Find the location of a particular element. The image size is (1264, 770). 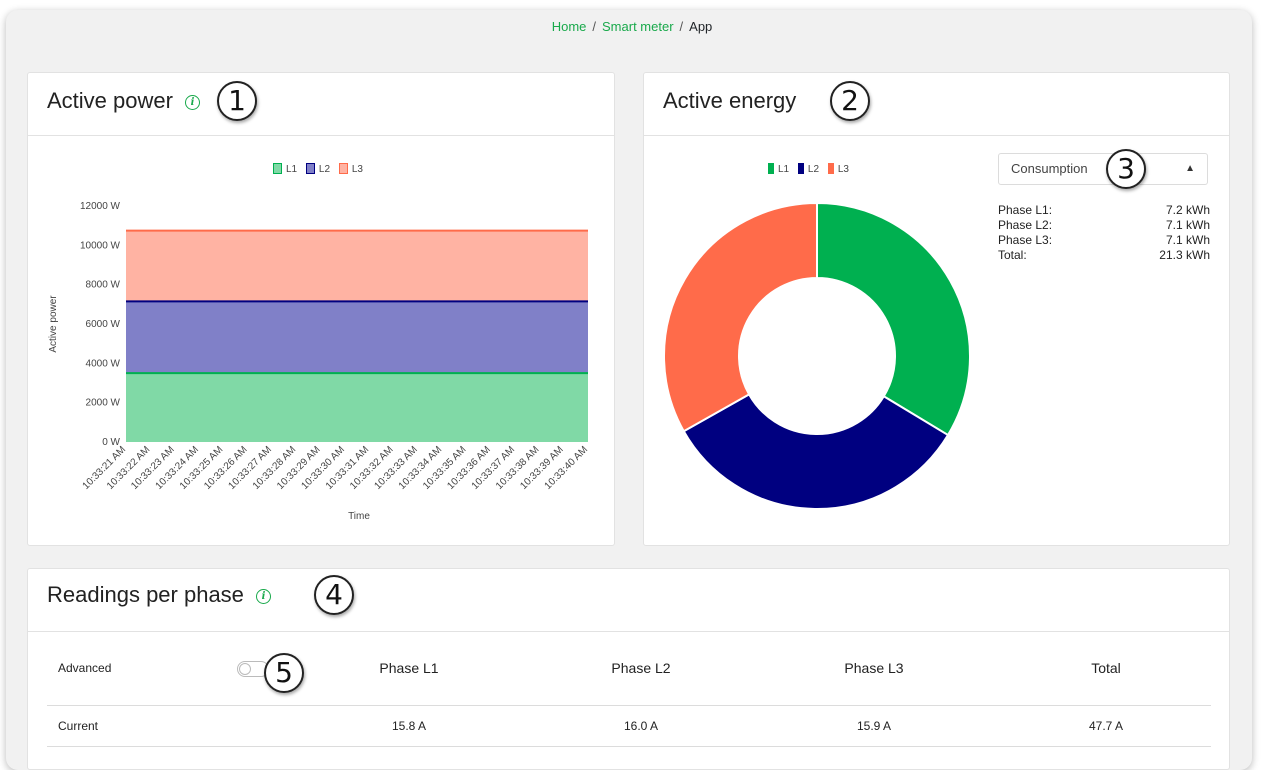

y-tick-label: 8000 W is located at coordinates (103, 285).